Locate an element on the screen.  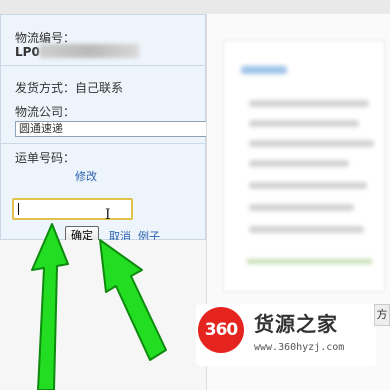
blurred-heading is located at coordinates (264, 70).